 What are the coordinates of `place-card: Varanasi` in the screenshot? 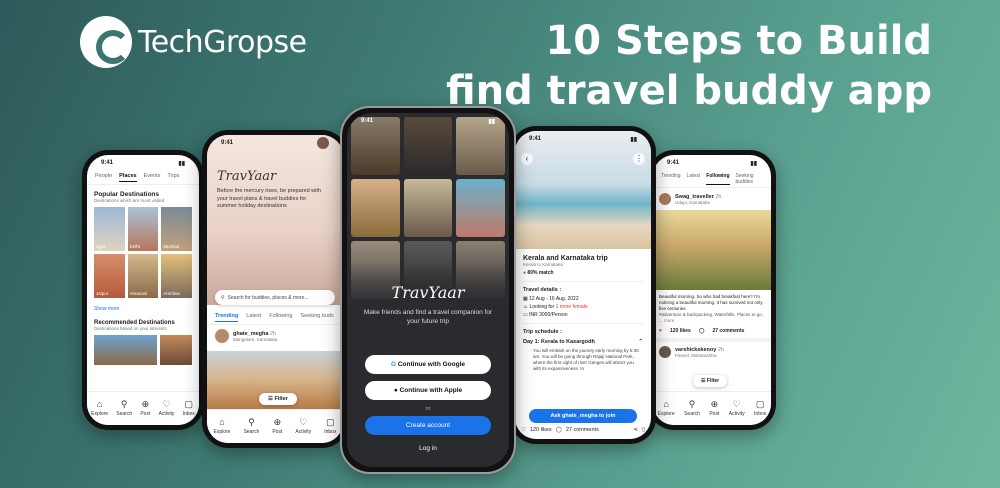 It's located at (143, 276).